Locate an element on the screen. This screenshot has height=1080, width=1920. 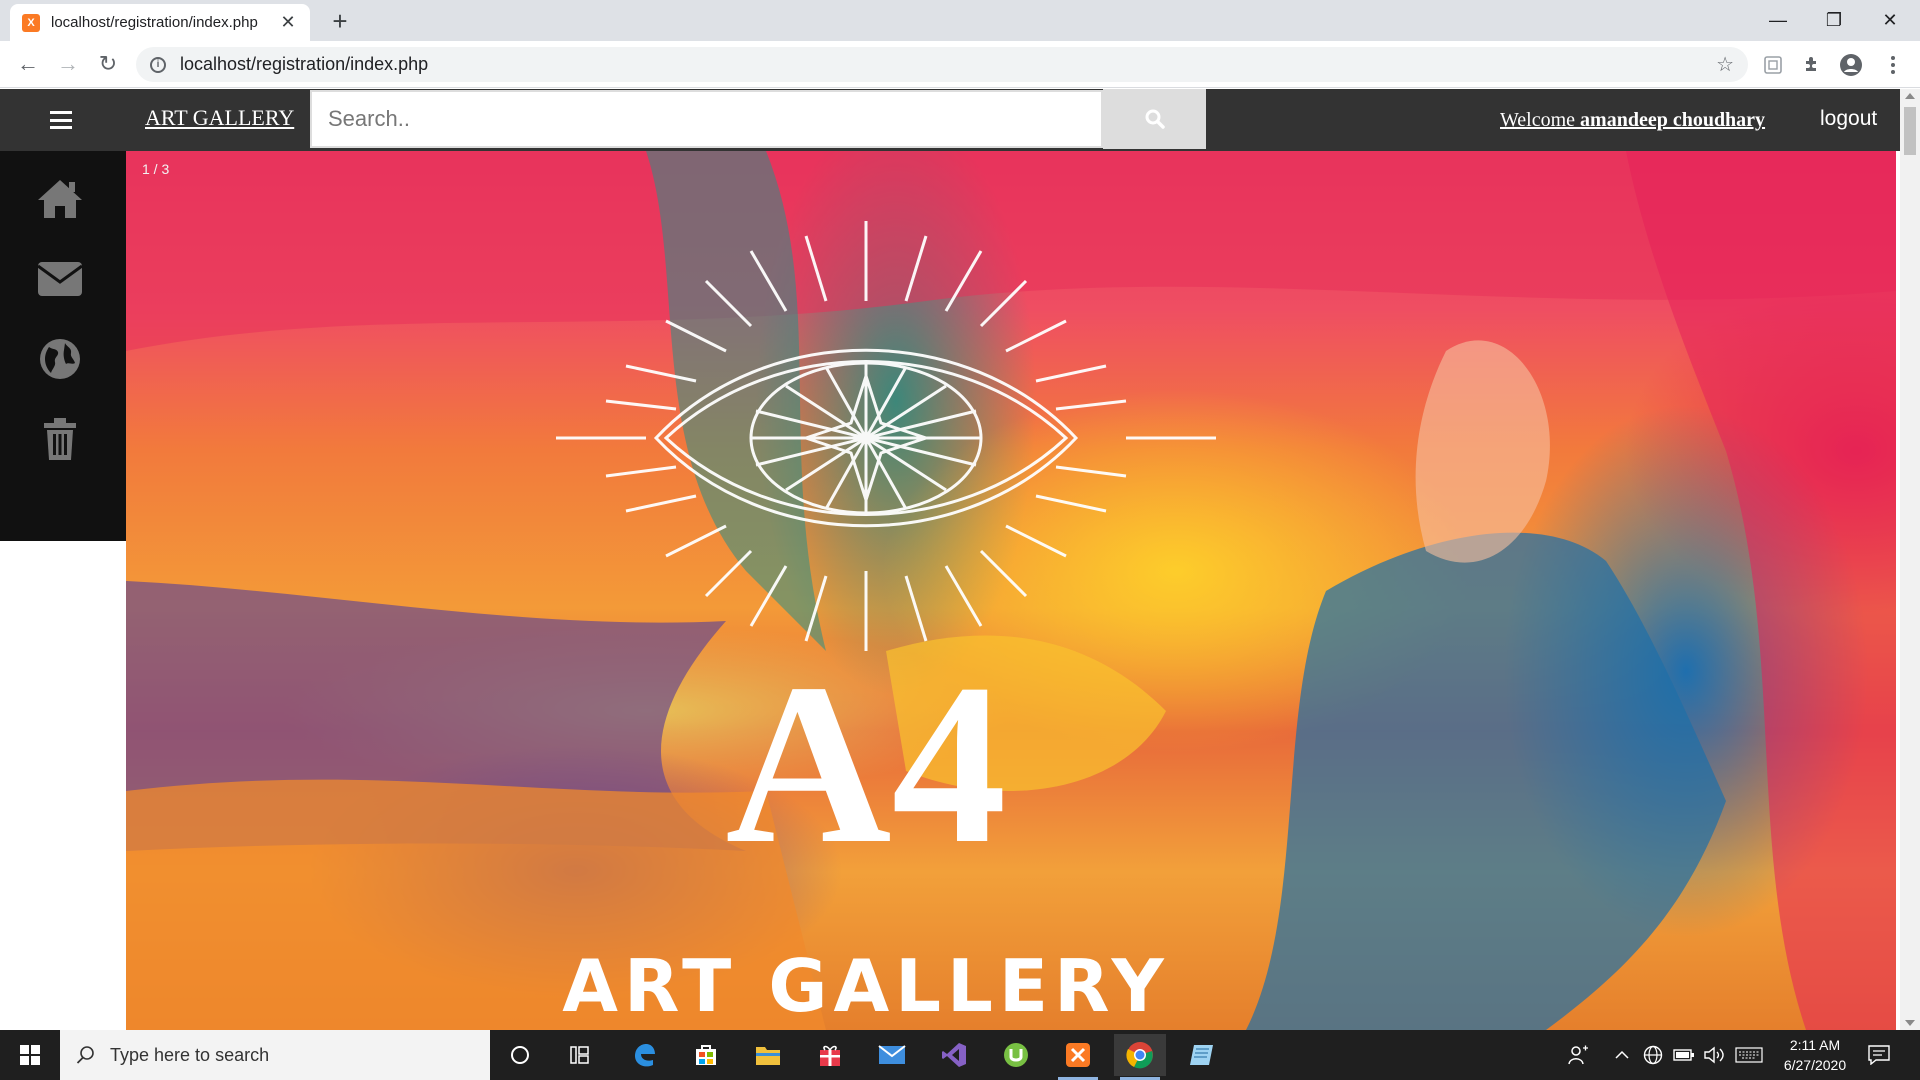
icon-sidebar is located at coordinates (63, 346).